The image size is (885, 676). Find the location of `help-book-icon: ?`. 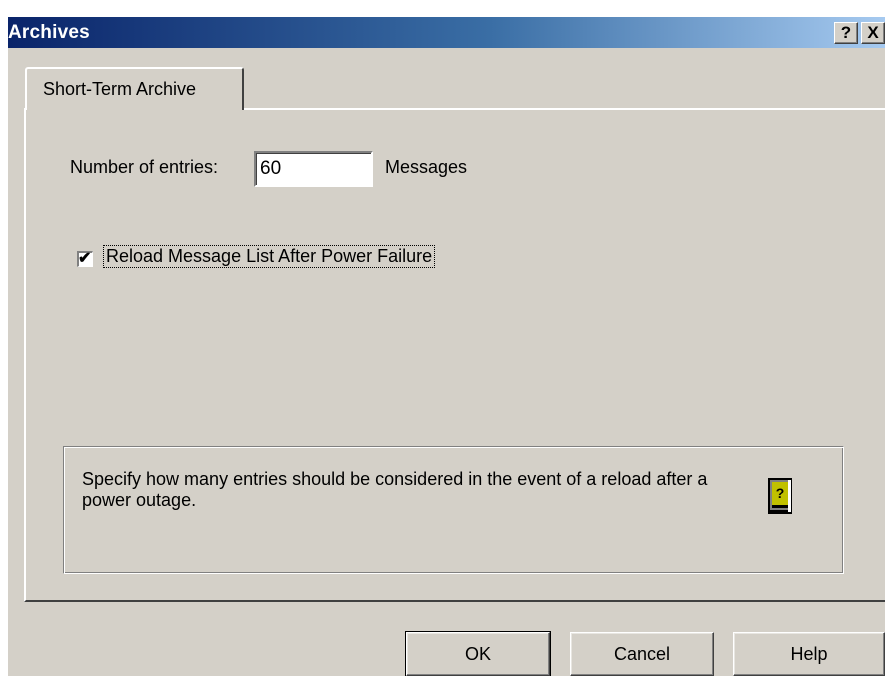

help-book-icon: ? is located at coordinates (780, 496).